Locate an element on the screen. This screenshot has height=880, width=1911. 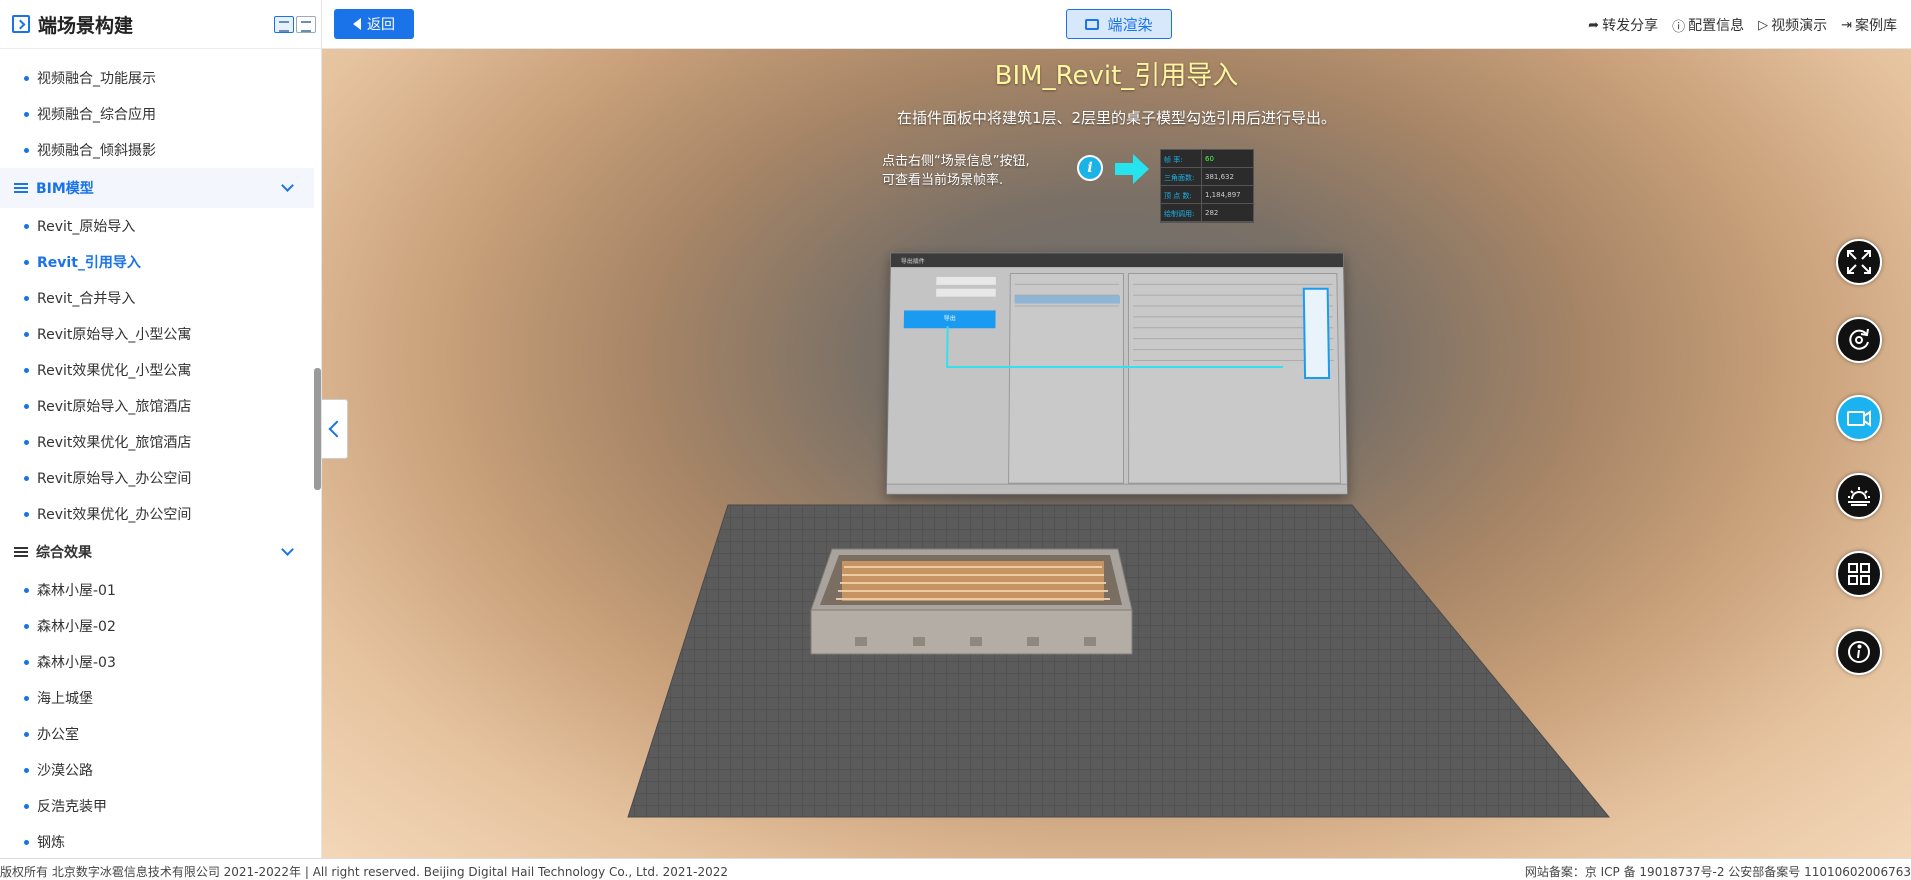
scene-subtitle: 在插件面板中将建筑1层、2层里的桌子模型勾选引用后进行导出。 is located at coordinates (1116, 117).